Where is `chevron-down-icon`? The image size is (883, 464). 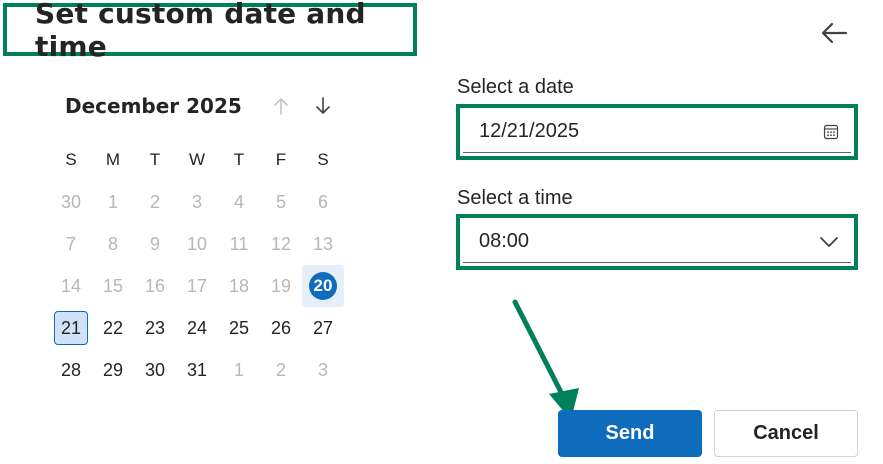 chevron-down-icon is located at coordinates (829, 241).